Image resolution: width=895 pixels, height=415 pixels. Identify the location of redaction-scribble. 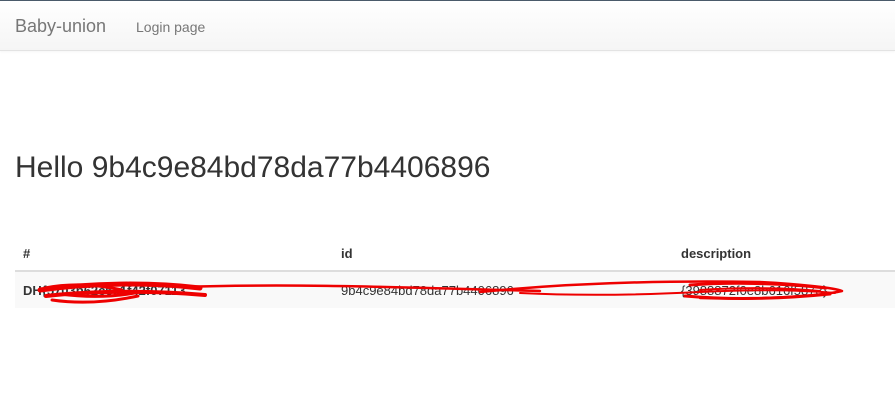
(440, 292).